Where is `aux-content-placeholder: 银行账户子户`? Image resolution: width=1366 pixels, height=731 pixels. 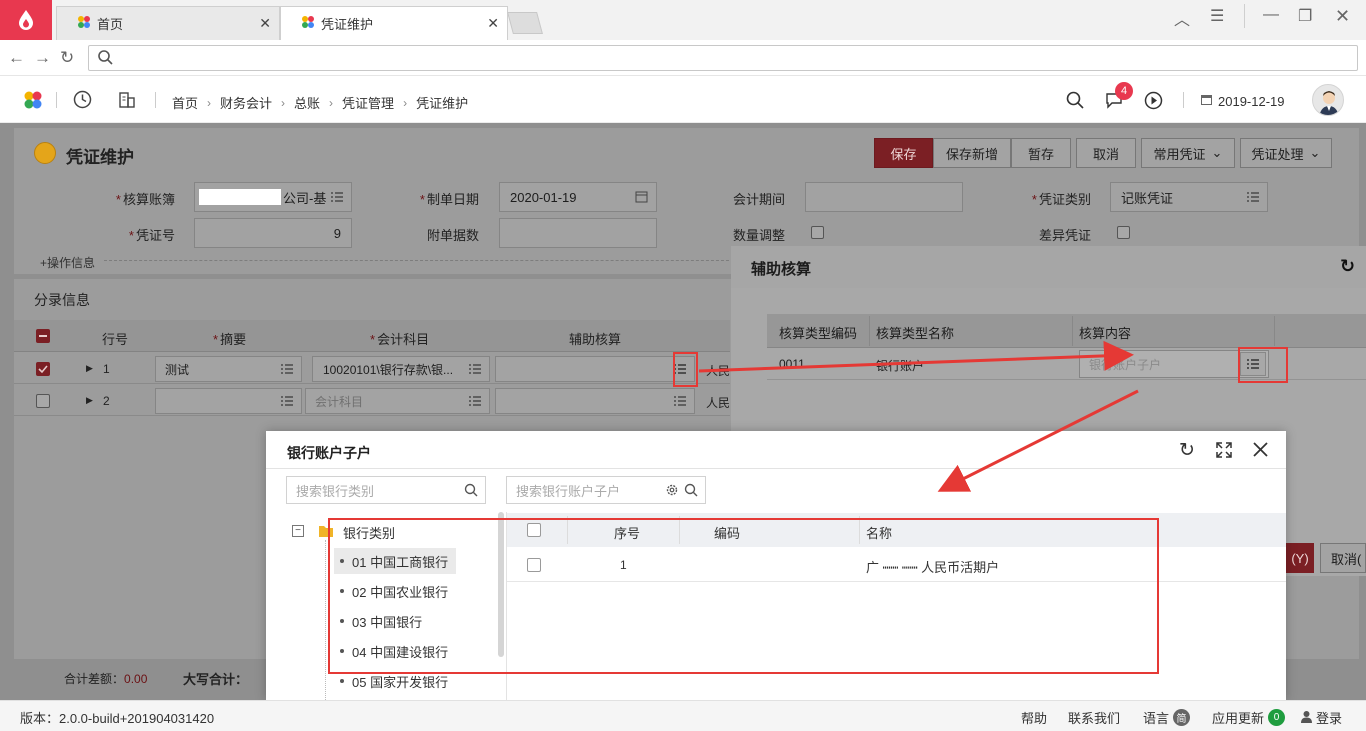
aux-content-placeholder: 银行账户子户 is located at coordinates (1125, 364).